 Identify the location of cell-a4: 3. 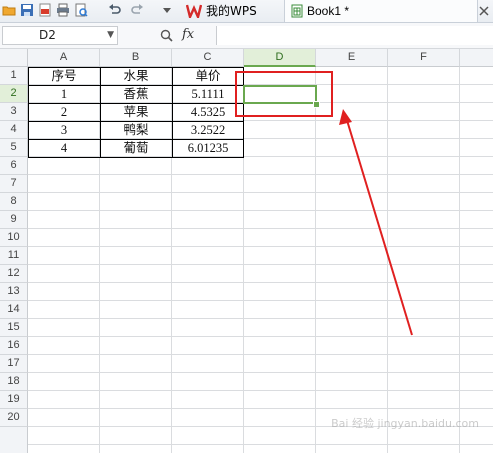
(64, 130).